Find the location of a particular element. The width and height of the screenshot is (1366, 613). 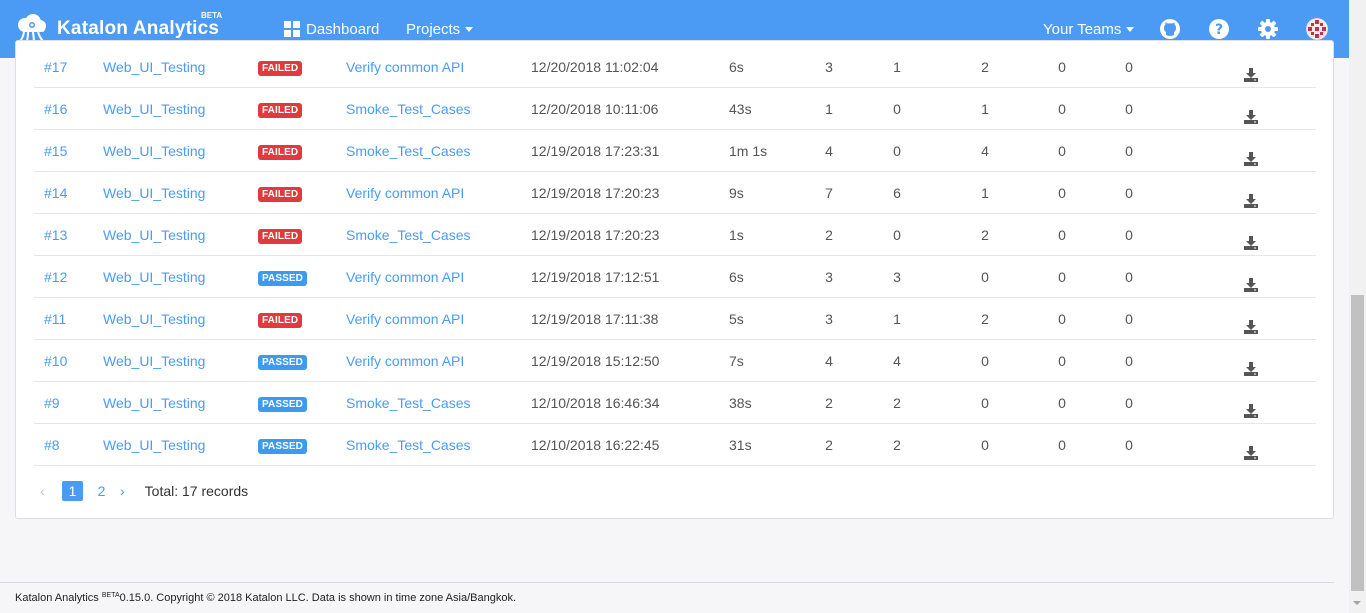

execution-id-link: #8 is located at coordinates (52, 445).